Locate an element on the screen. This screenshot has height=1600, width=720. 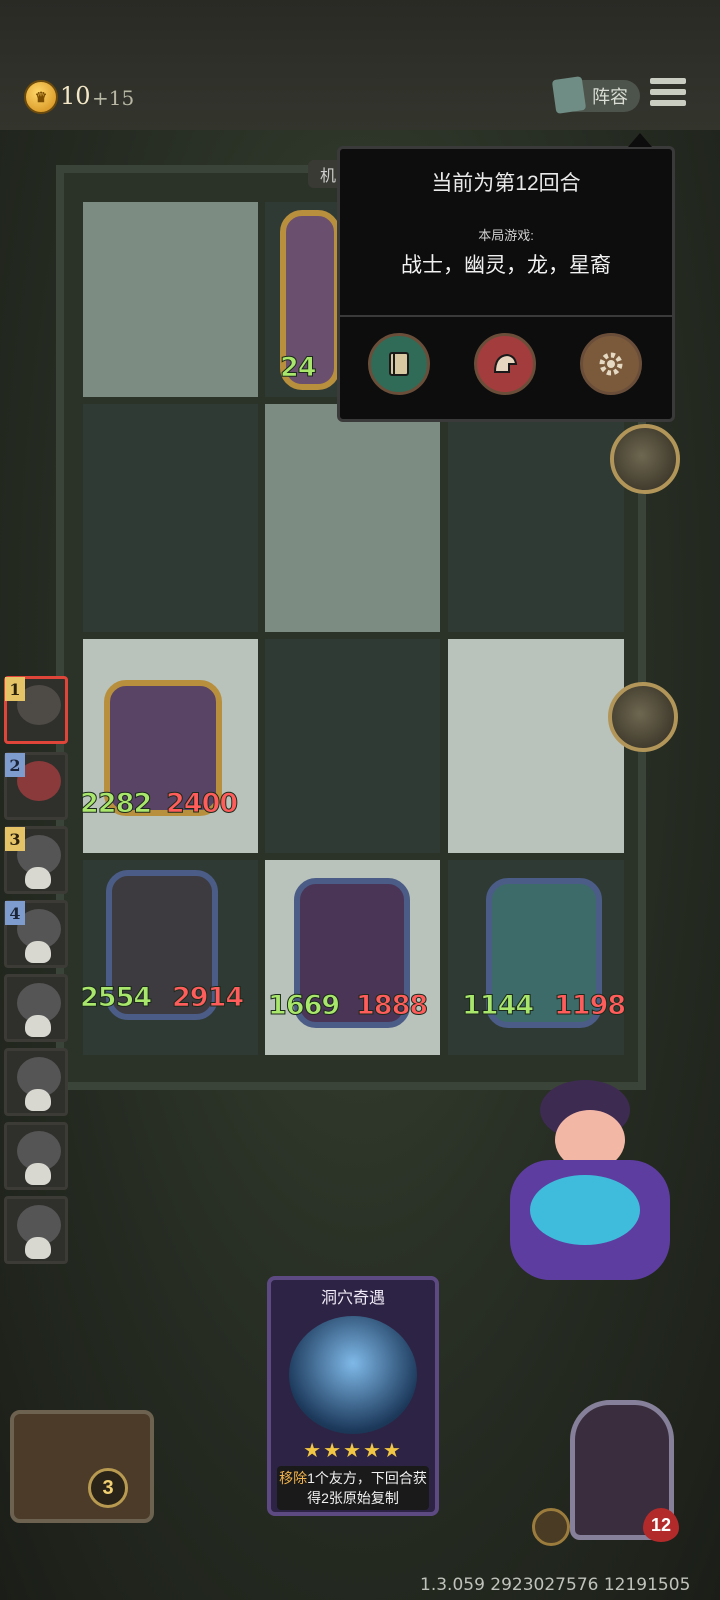
hero-health: 12 is located at coordinates (661, 1525).